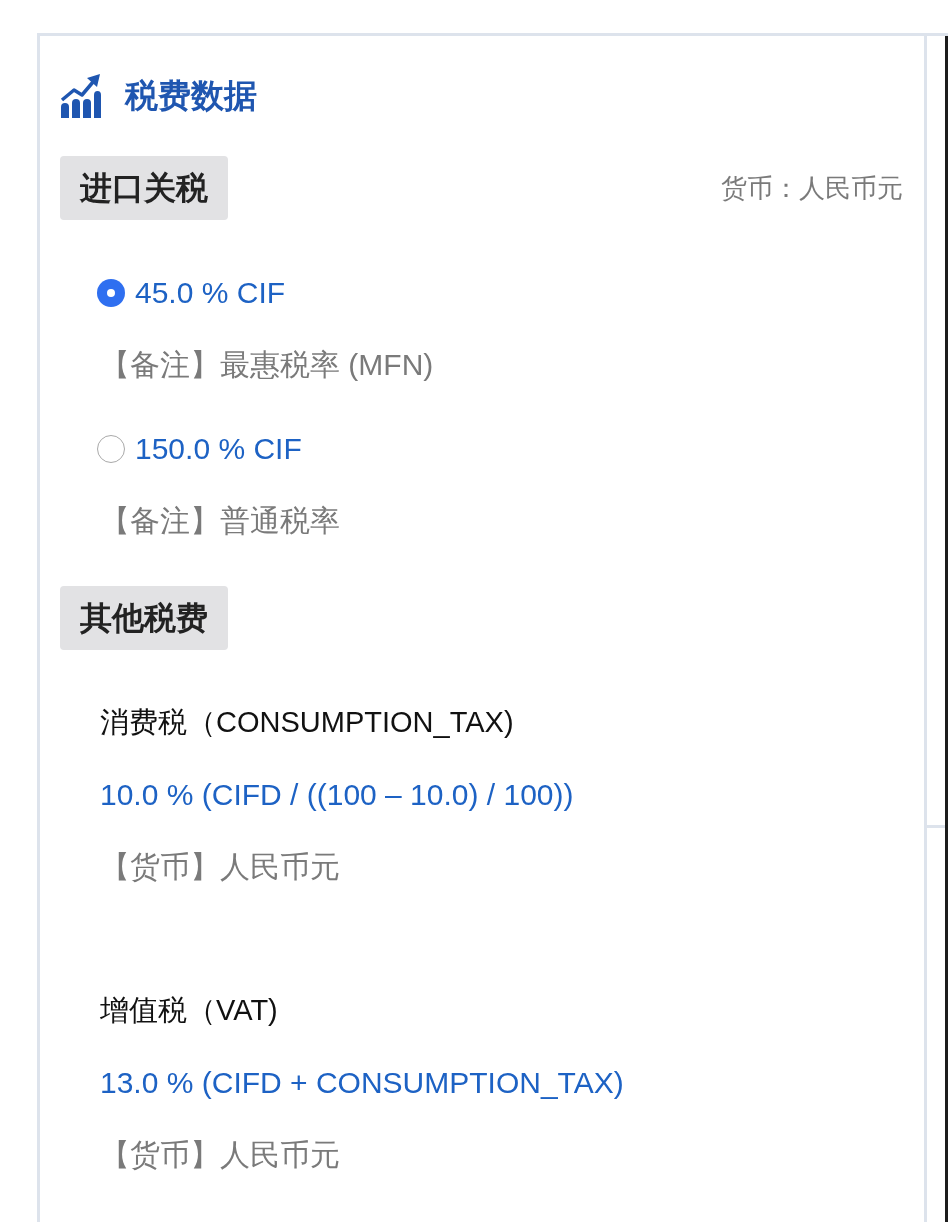 Image resolution: width=948 pixels, height=1222 pixels. I want to click on currency-label: 货币：人民币元, so click(812, 188).